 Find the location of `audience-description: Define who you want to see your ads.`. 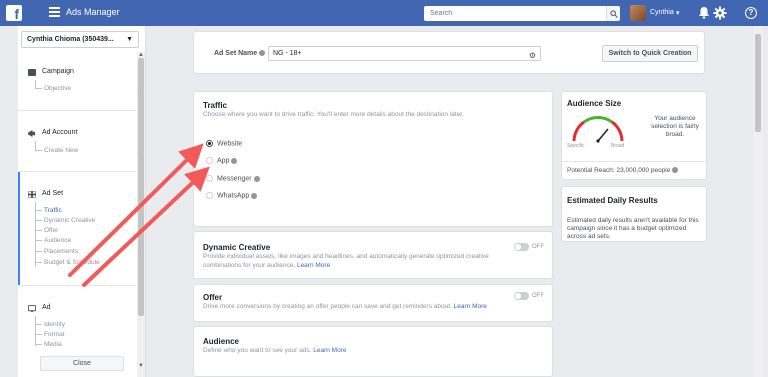

audience-description: Define who you want to see your ads. is located at coordinates (257, 350).